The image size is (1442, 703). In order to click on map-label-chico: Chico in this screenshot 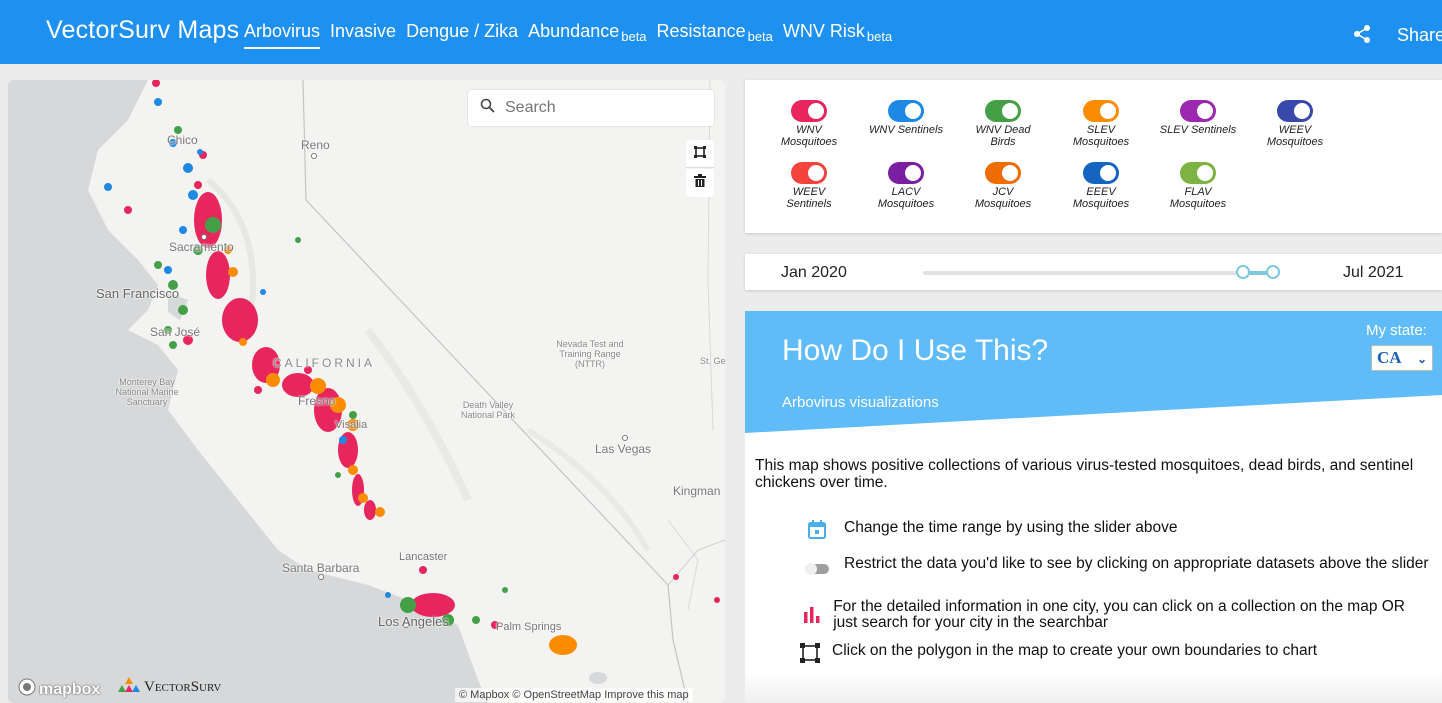, I will do `click(182, 140)`.